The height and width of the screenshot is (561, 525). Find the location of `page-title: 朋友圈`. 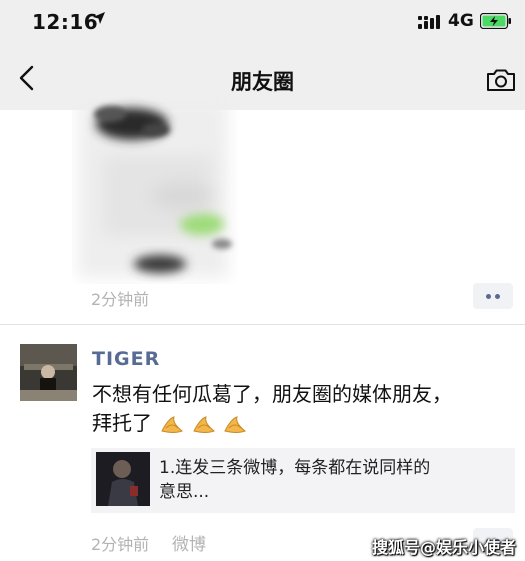

page-title: 朋友圈 is located at coordinates (262, 82).